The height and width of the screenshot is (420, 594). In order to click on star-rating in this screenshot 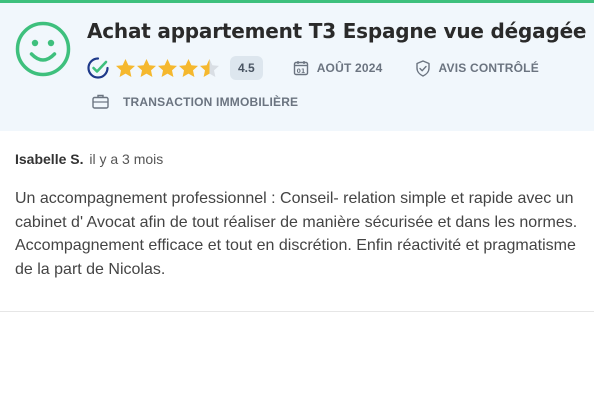, I will do `click(167, 68)`.